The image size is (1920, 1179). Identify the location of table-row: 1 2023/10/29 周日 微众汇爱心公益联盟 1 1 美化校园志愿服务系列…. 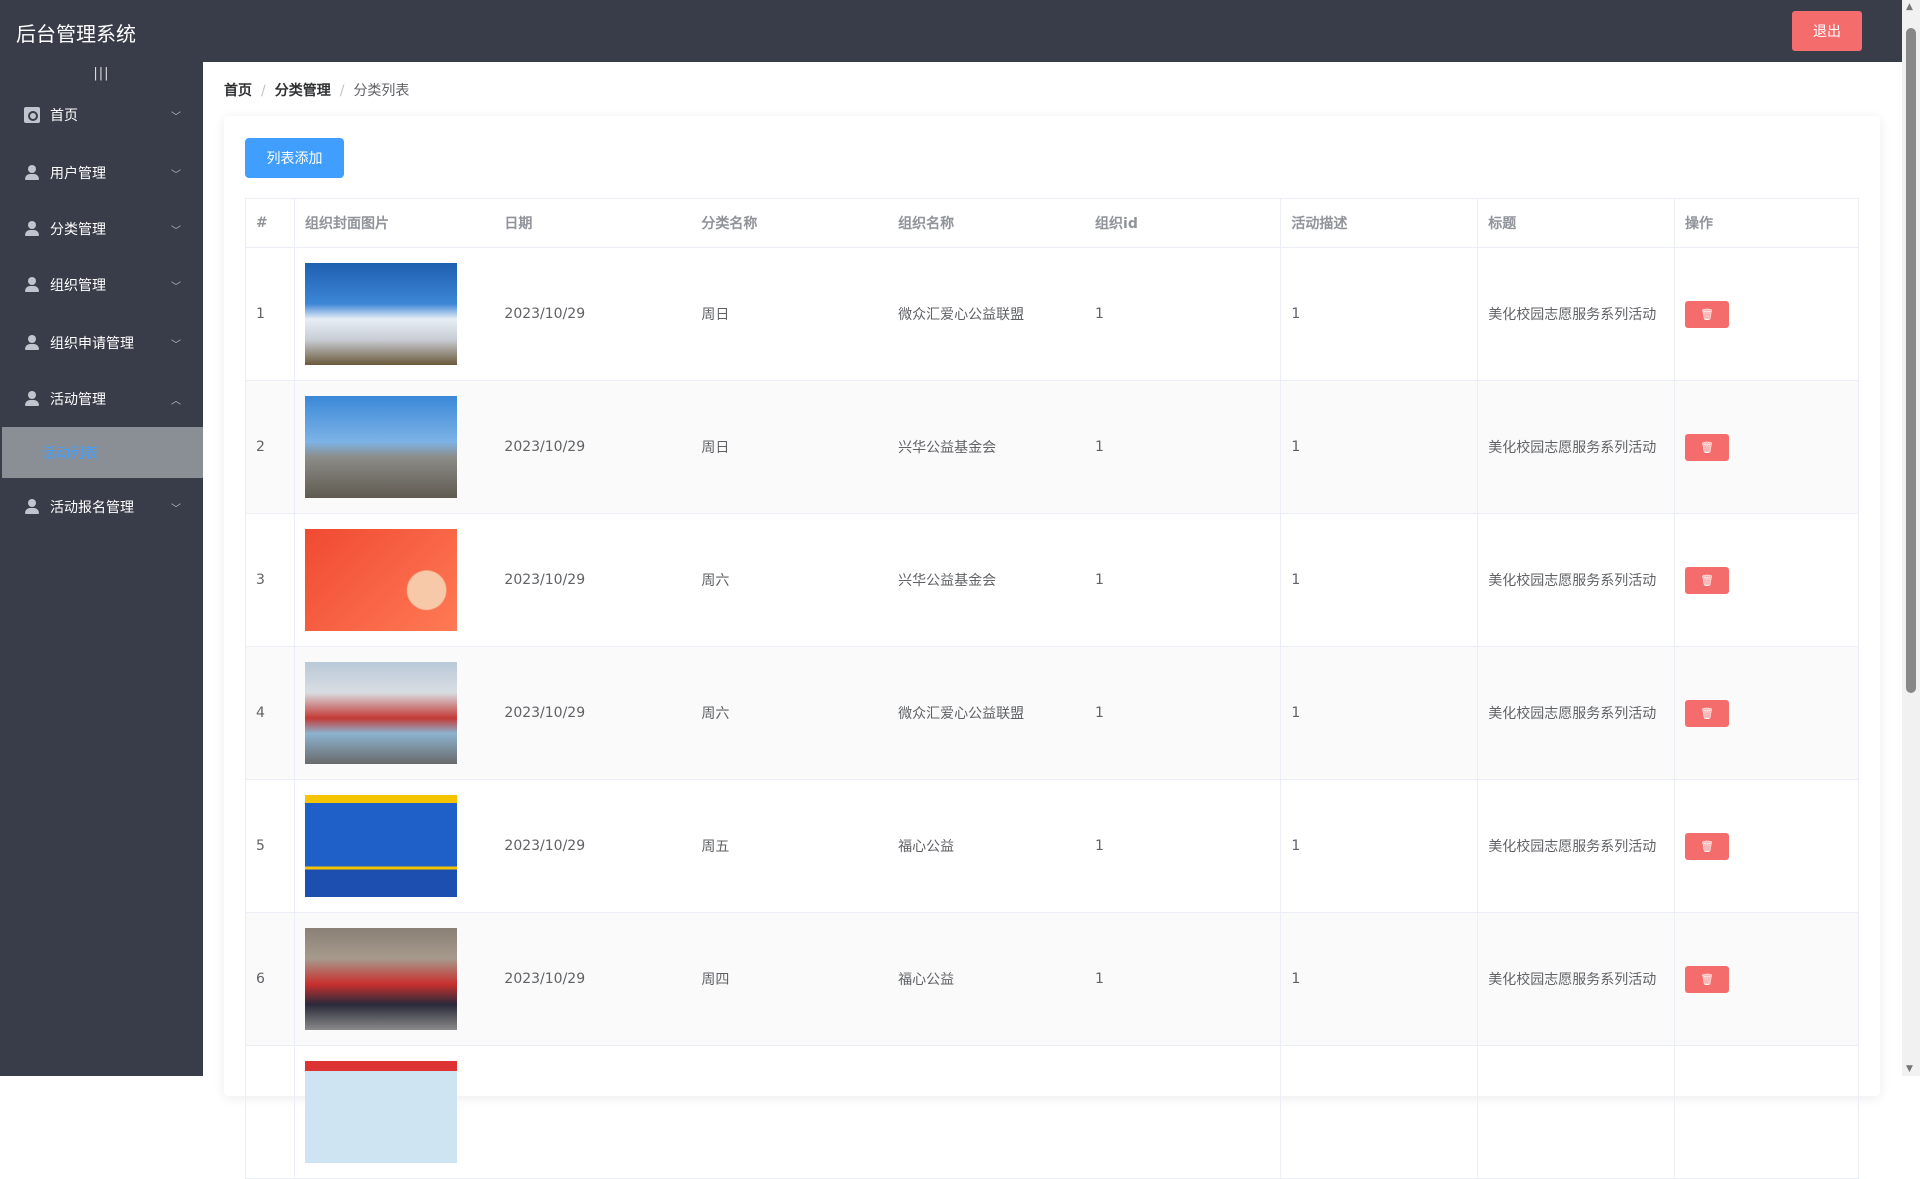
(1052, 314).